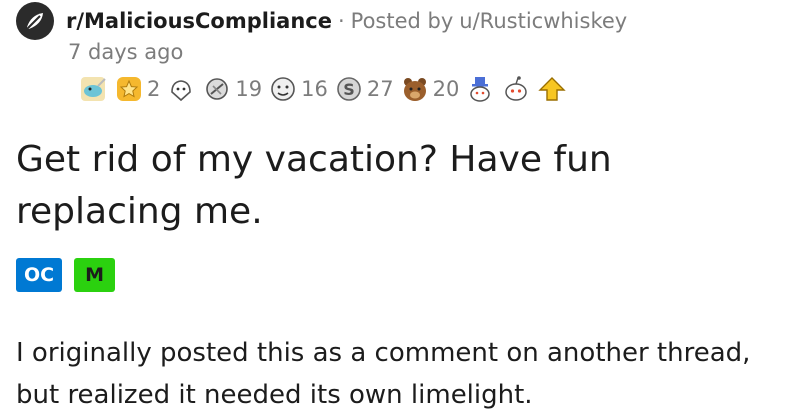  What do you see at coordinates (71, 275) in the screenshot?
I see `flair-list: OC M` at bounding box center [71, 275].